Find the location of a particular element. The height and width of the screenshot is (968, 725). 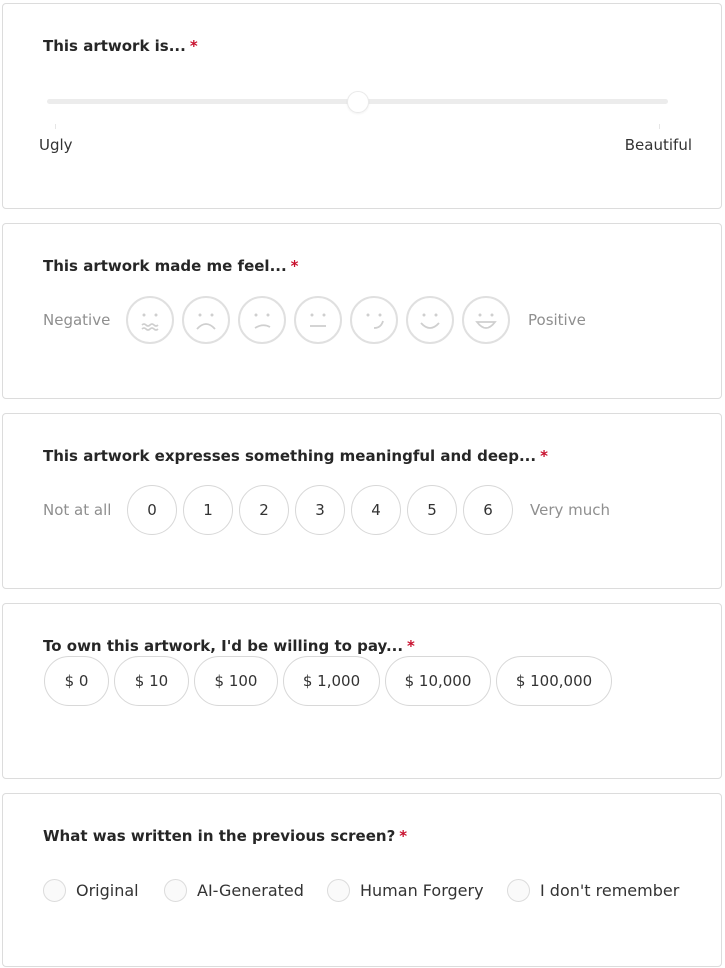

slight-smile-face-icon is located at coordinates (375, 321).